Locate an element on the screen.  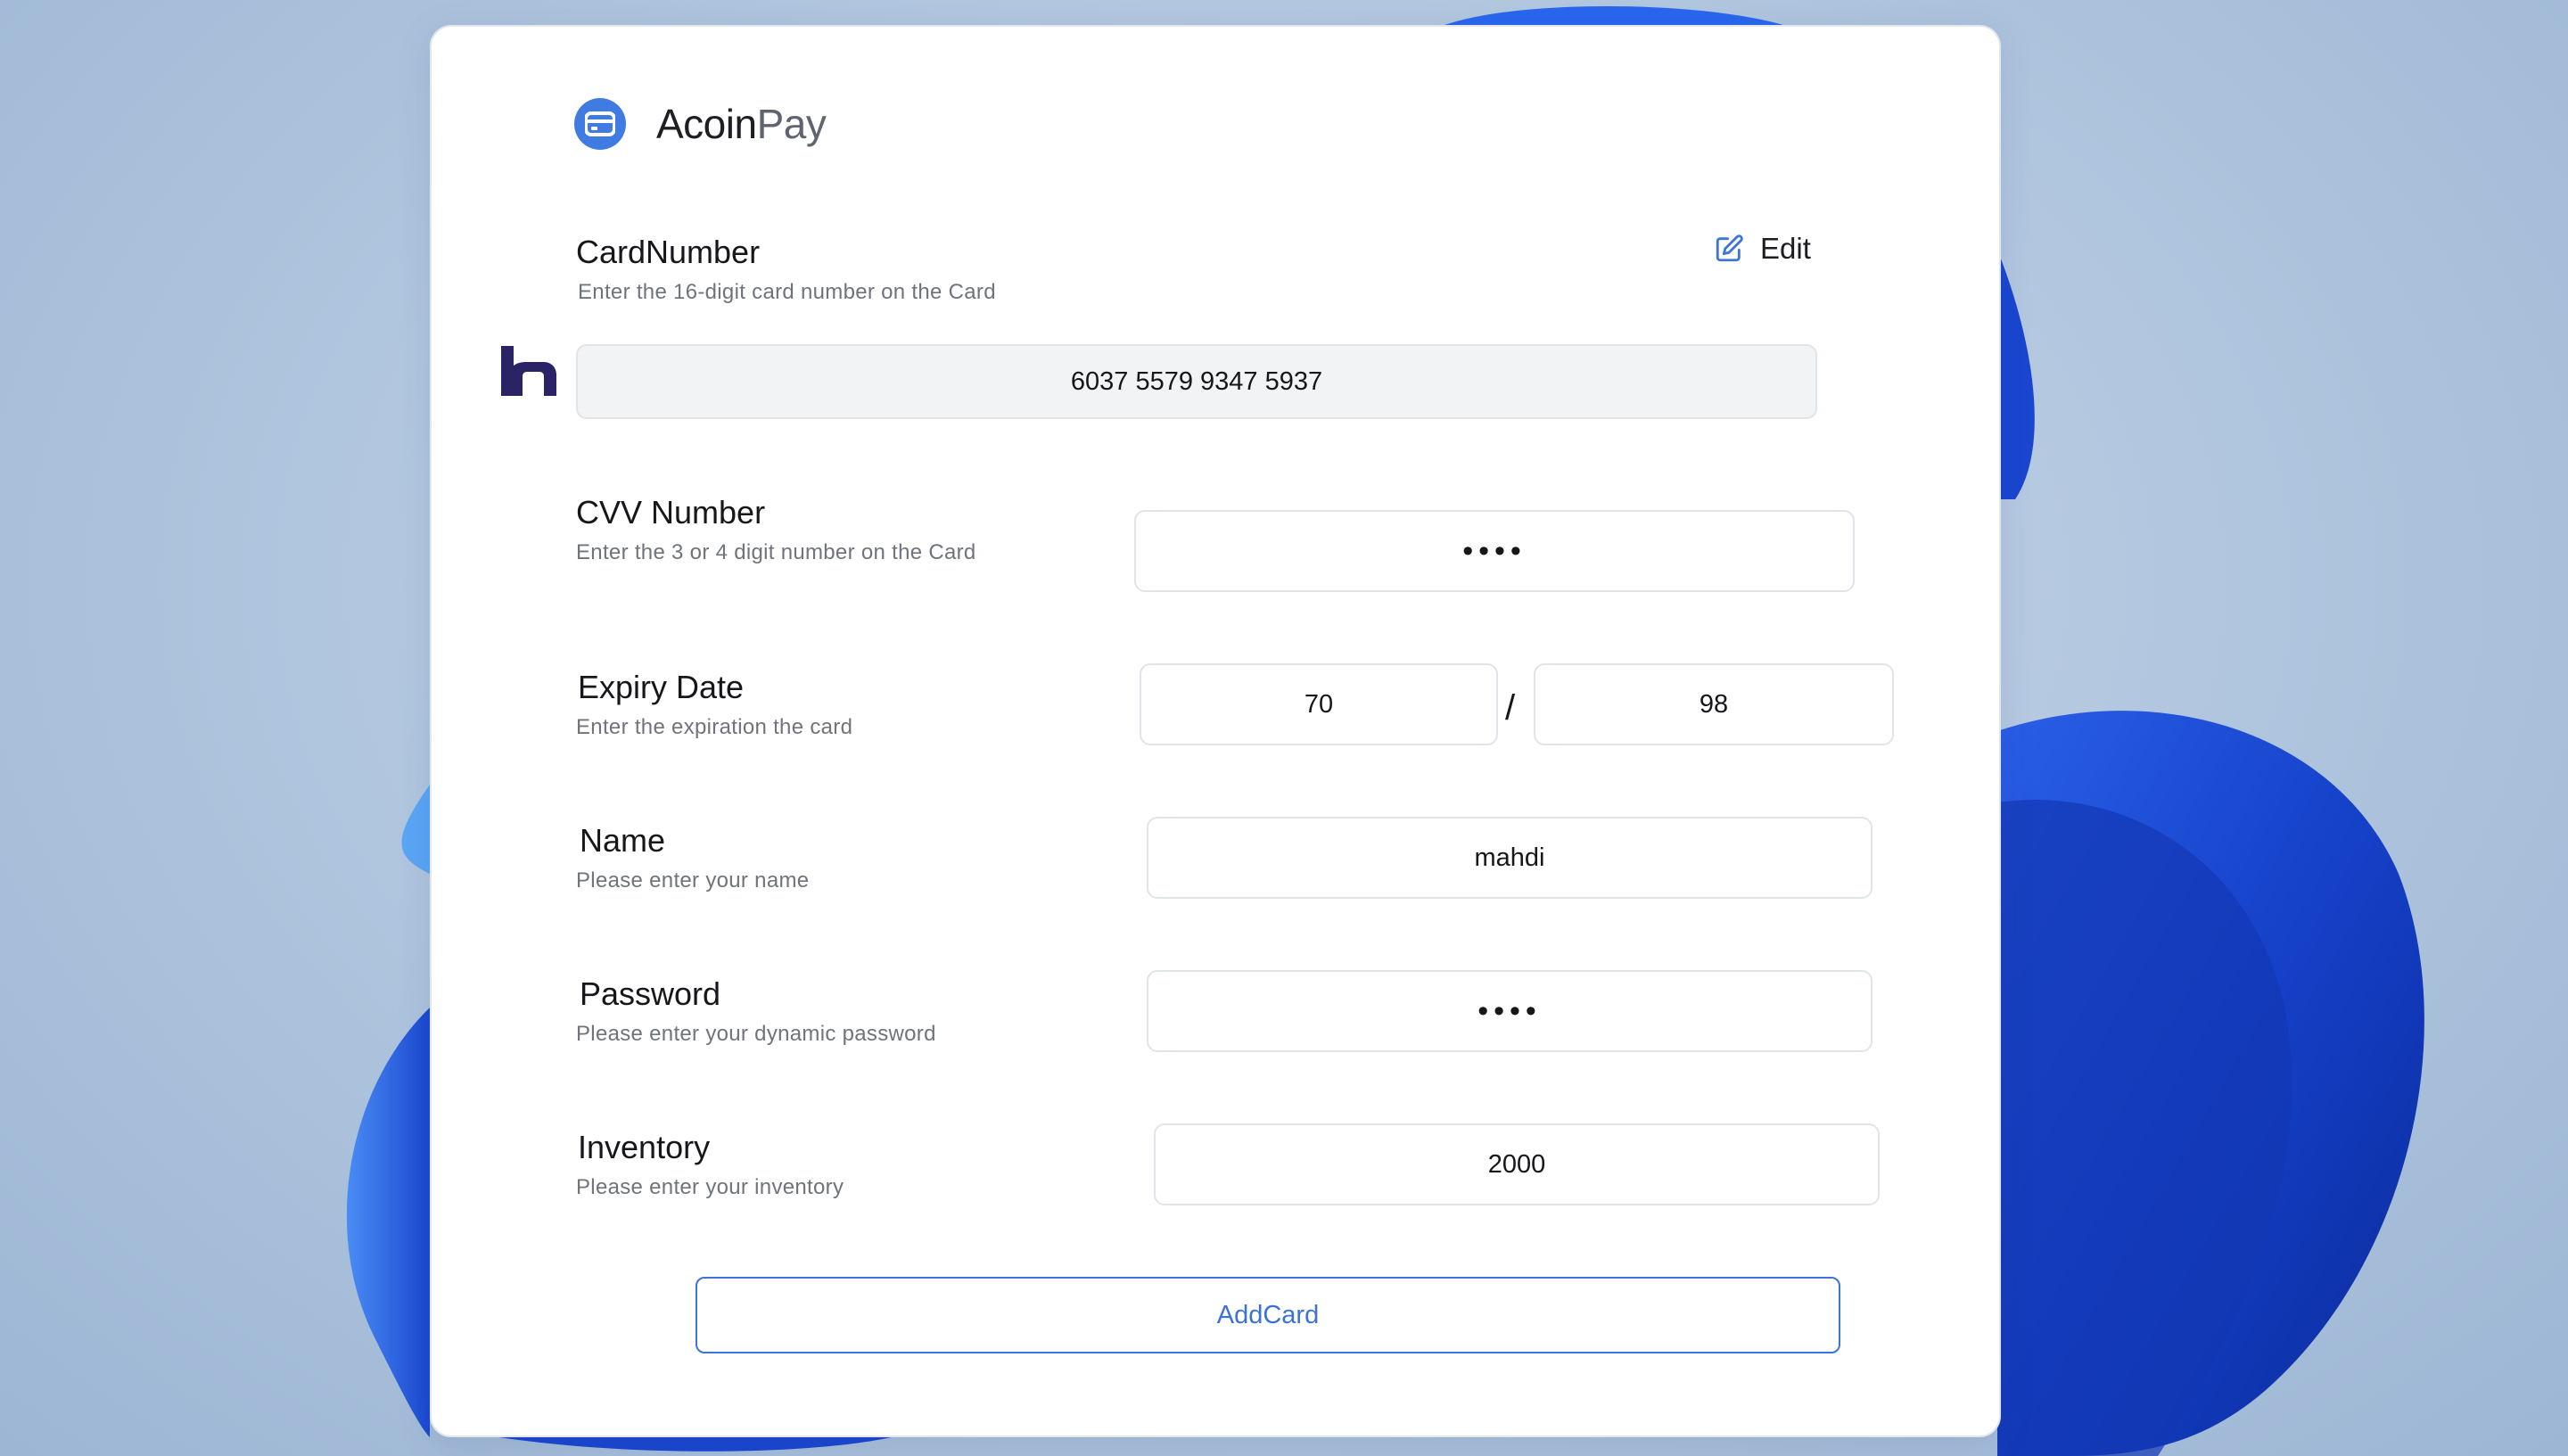
inventory-hint: Please enter your inventory is located at coordinates (710, 1187).